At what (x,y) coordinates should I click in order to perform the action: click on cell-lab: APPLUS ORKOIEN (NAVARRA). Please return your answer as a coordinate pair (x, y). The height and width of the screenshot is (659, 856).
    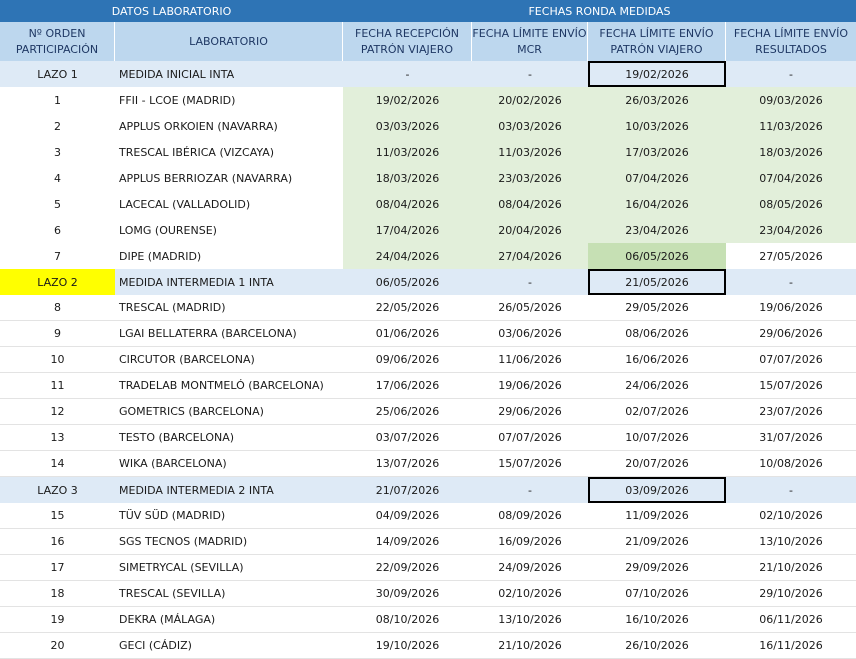
    Looking at the image, I should click on (229, 126).